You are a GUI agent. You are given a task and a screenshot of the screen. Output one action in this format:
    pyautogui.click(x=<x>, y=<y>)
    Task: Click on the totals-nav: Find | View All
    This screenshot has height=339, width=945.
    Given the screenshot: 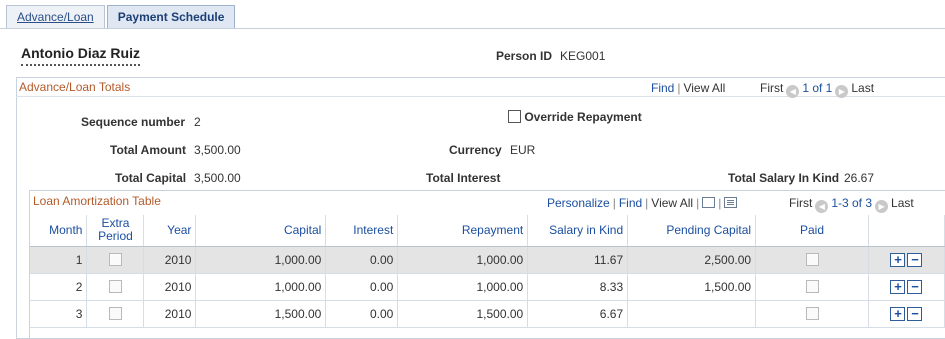 What is the action you would take?
    pyautogui.click(x=688, y=88)
    